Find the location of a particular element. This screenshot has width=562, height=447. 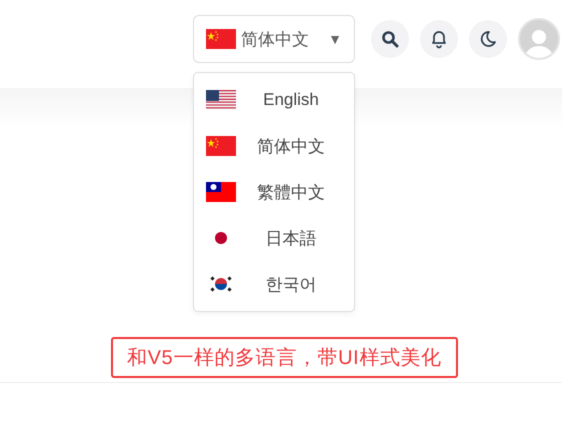

annotation-callout: 和V5一样的多语言，带UI样式美化 is located at coordinates (284, 357).